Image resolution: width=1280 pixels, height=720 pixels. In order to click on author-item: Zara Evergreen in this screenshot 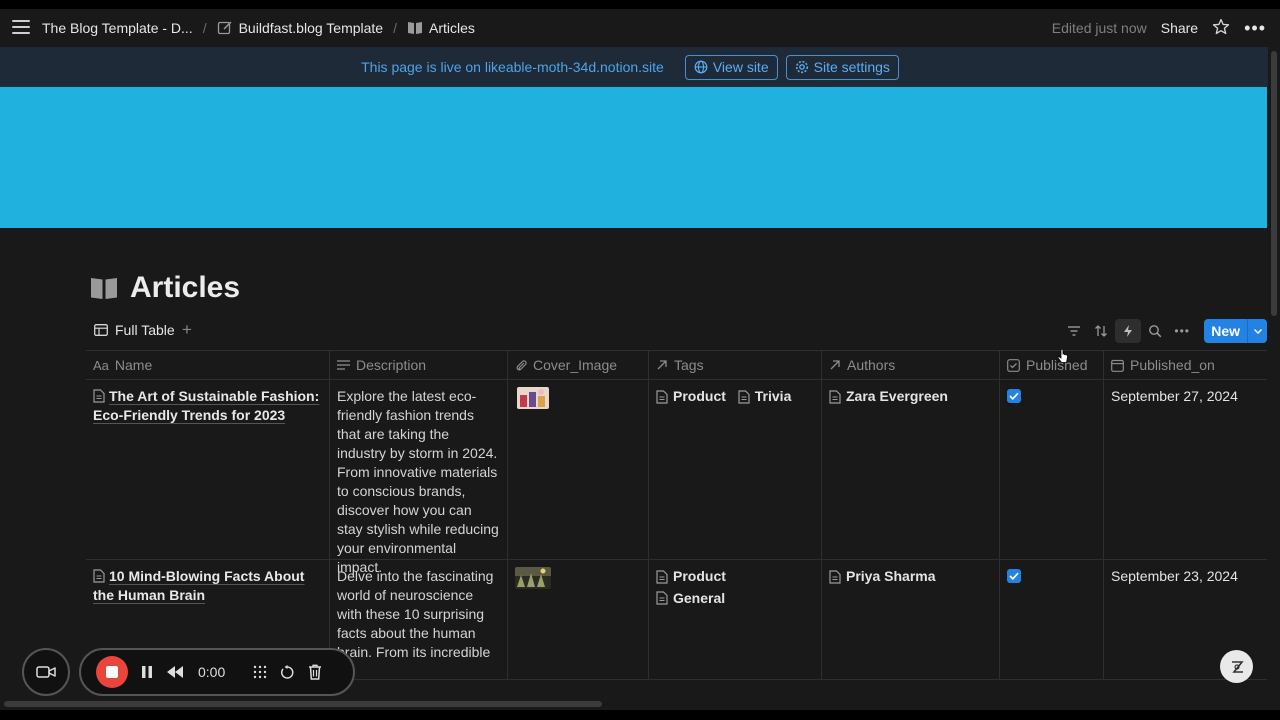, I will do `click(888, 396)`.